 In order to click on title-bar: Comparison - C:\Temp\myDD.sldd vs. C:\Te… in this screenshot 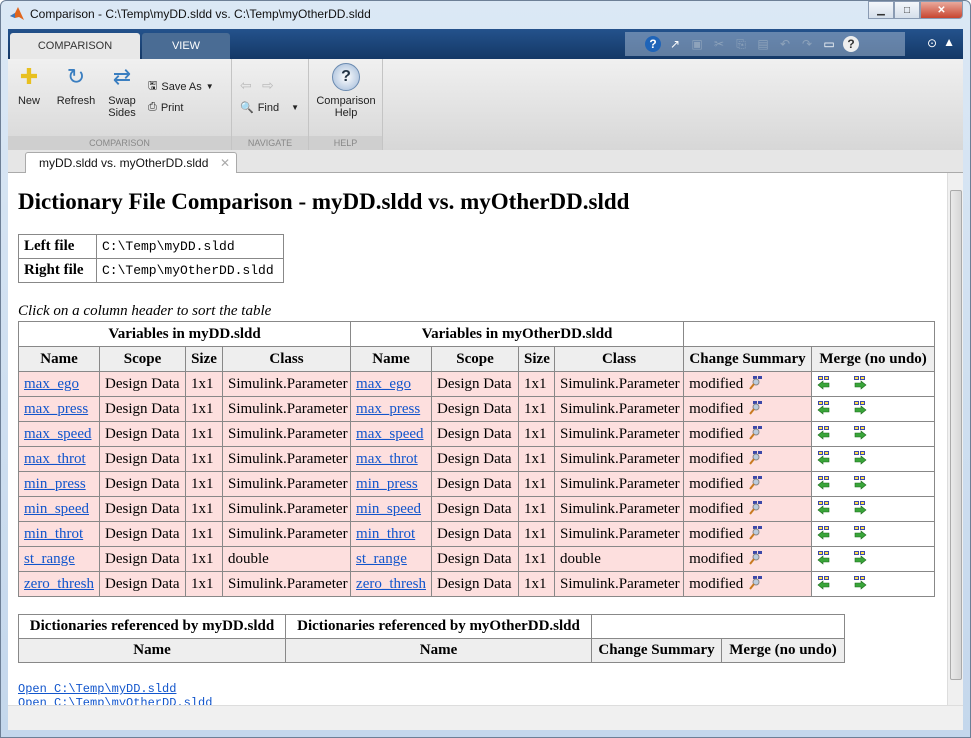, I will do `click(485, 14)`.